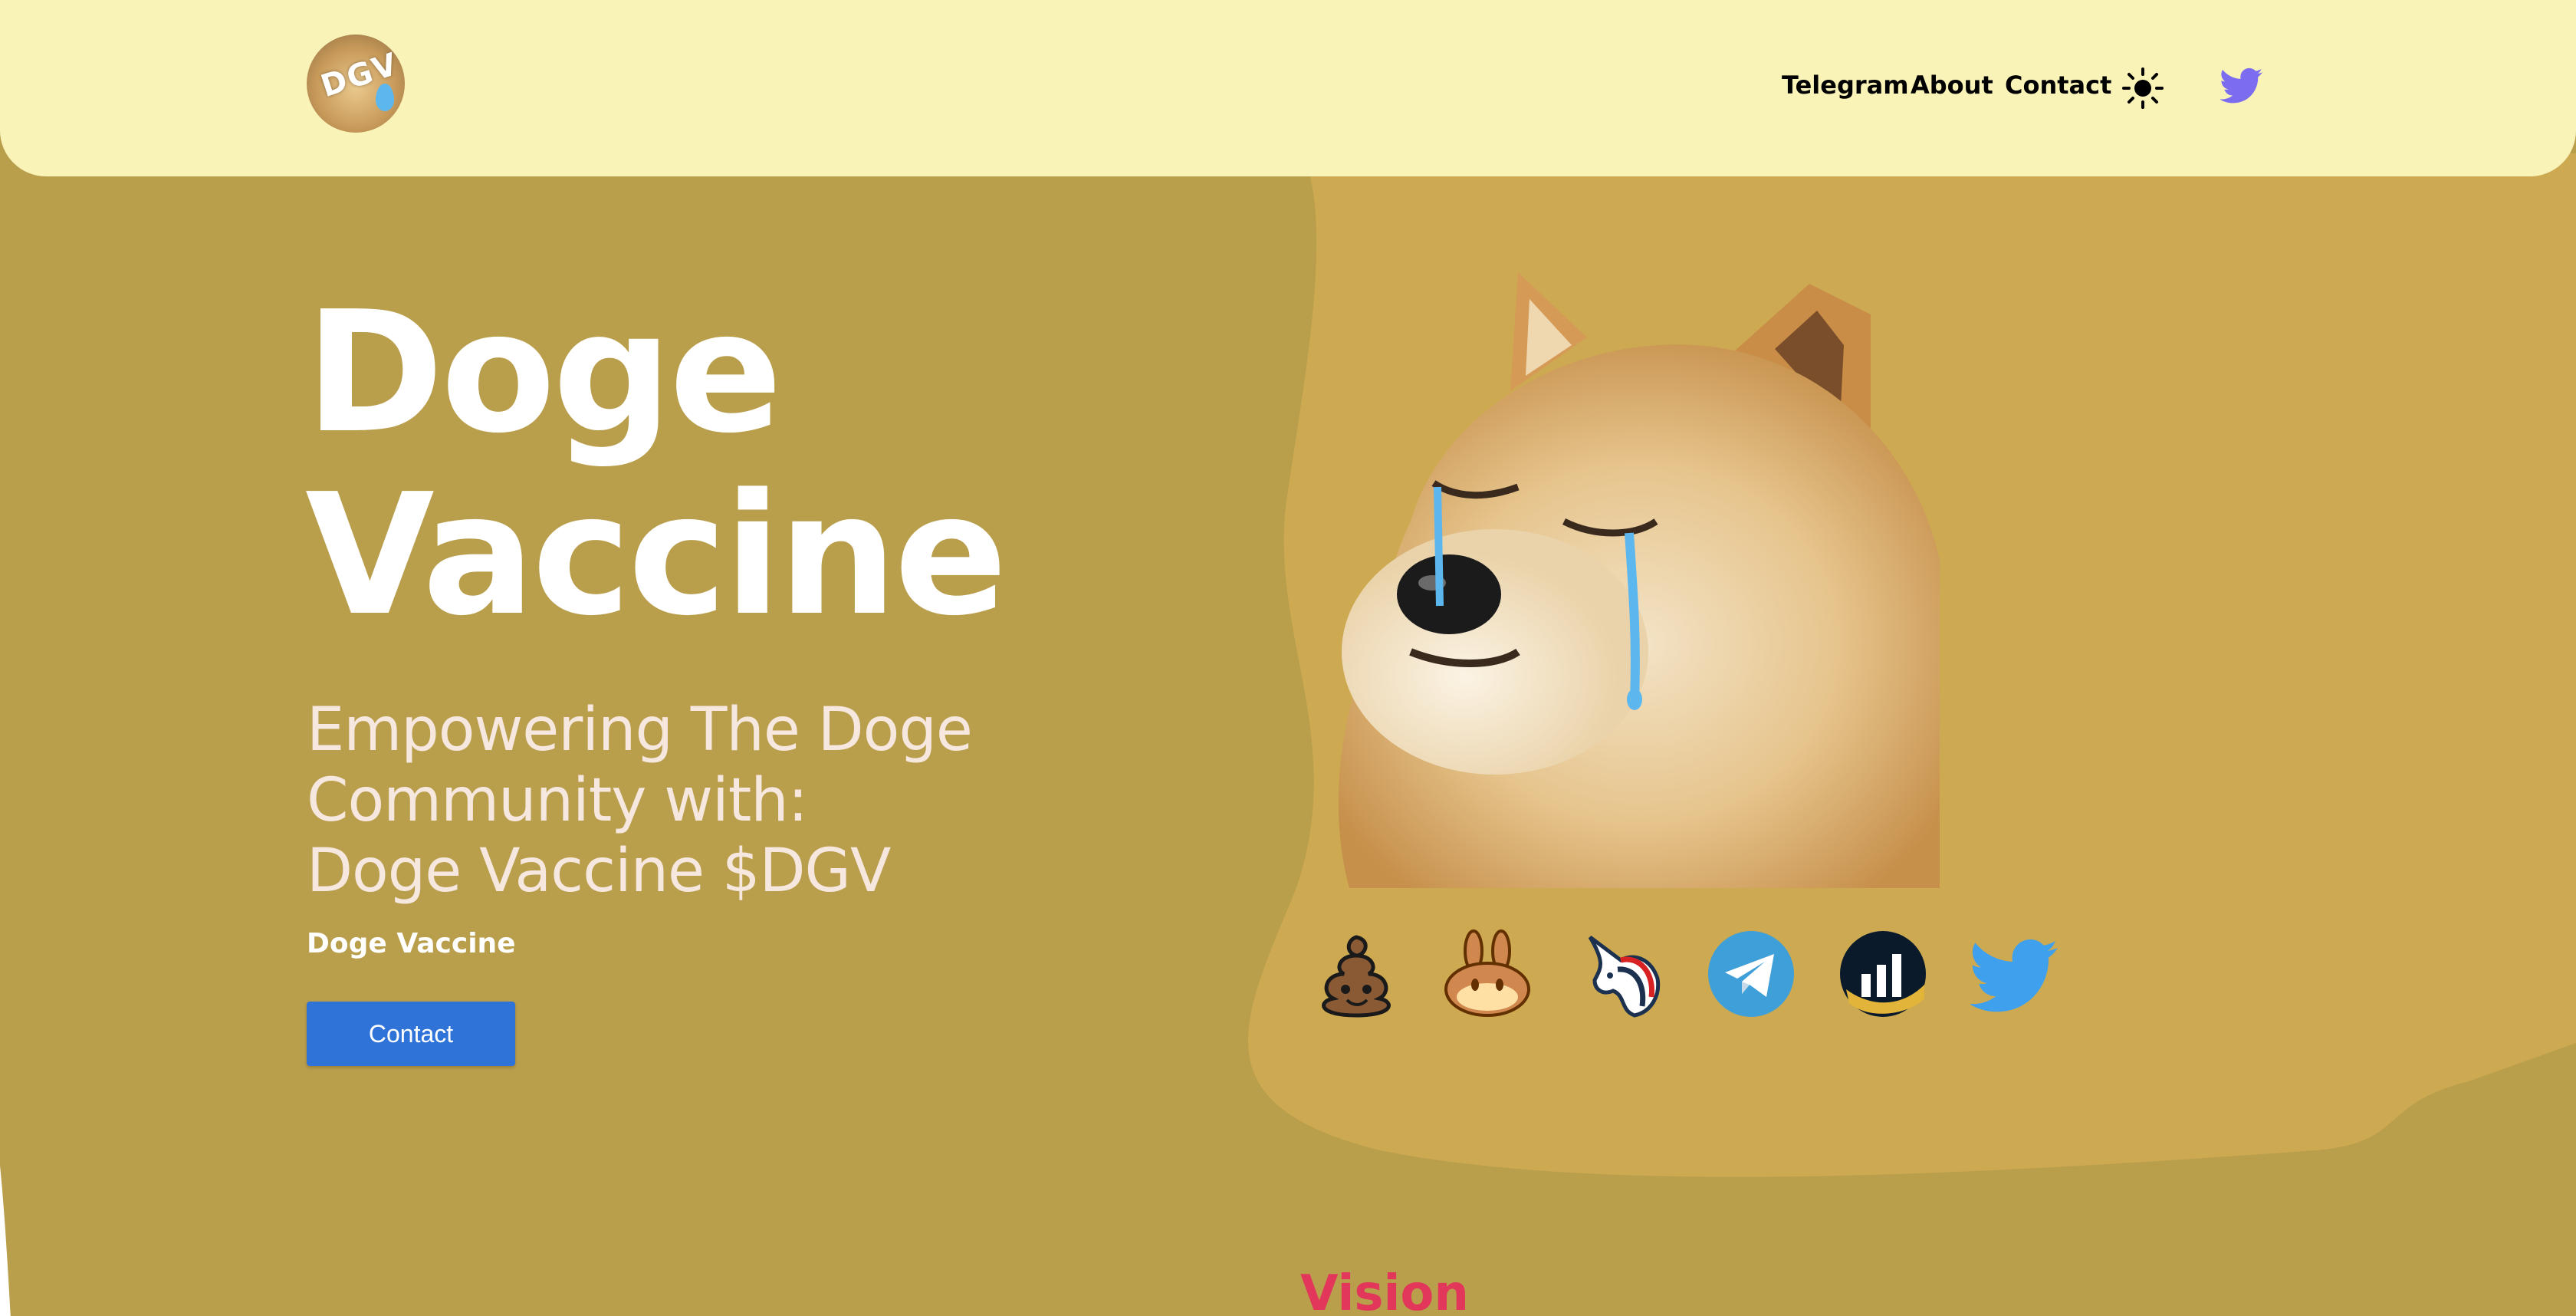 The image size is (2576, 1316). What do you see at coordinates (1639, 580) in the screenshot?
I see `crying-doge-image` at bounding box center [1639, 580].